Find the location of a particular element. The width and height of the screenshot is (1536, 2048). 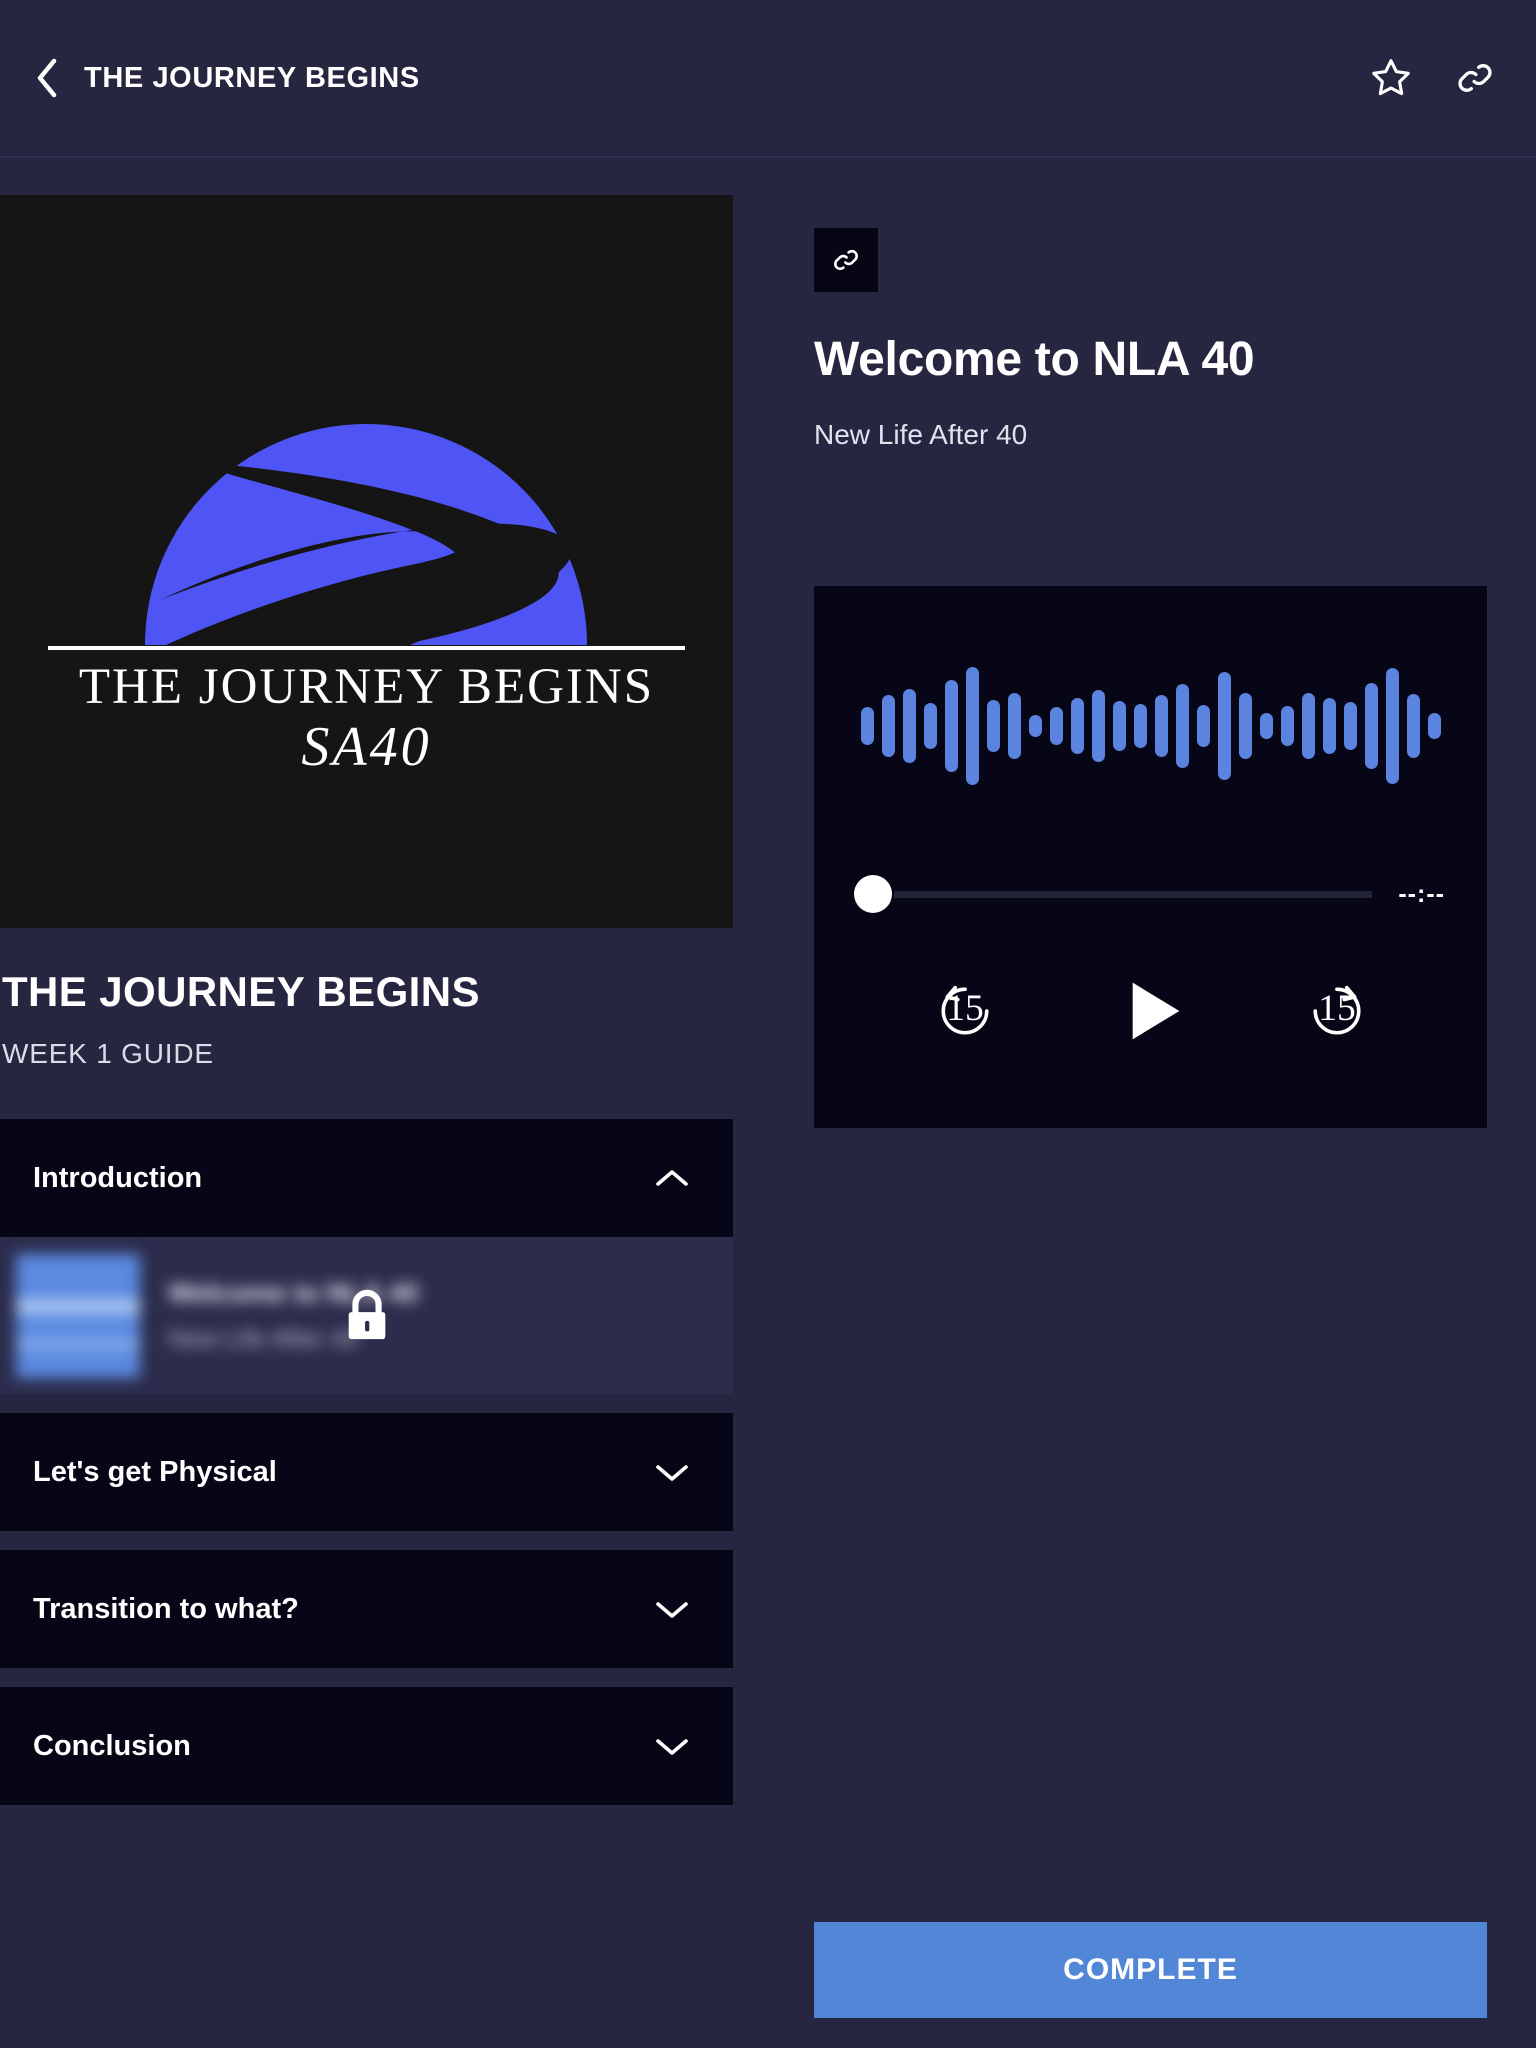

audio-player: --:-- 15 15 is located at coordinates (1150, 857).